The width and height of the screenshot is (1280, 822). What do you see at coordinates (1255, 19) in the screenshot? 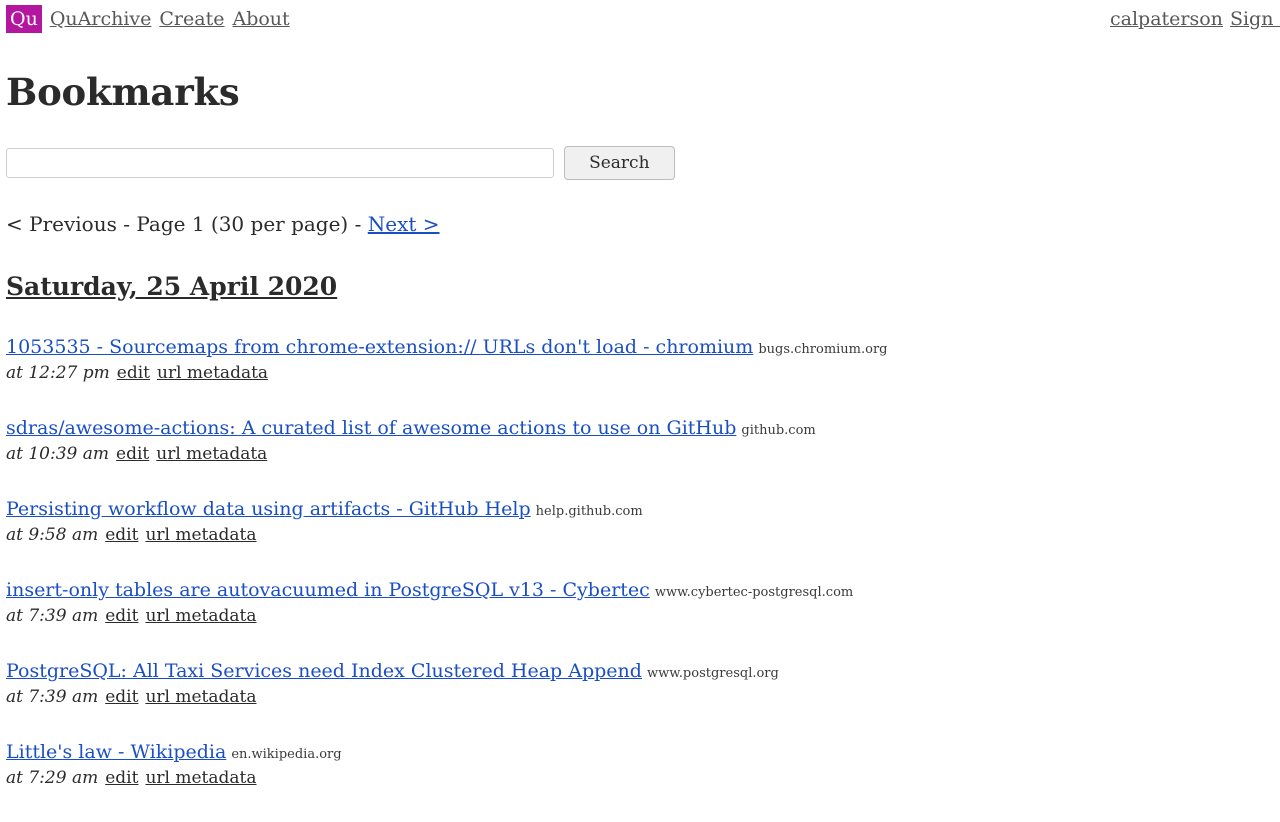
I see `nav-link-sign-out: Sign out` at bounding box center [1255, 19].